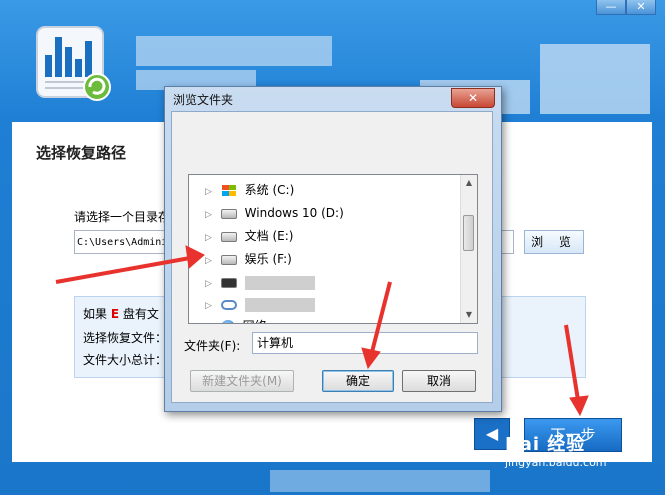 This screenshot has height=495, width=665. I want to click on arrow-to-ok-button, so click(376, 325).